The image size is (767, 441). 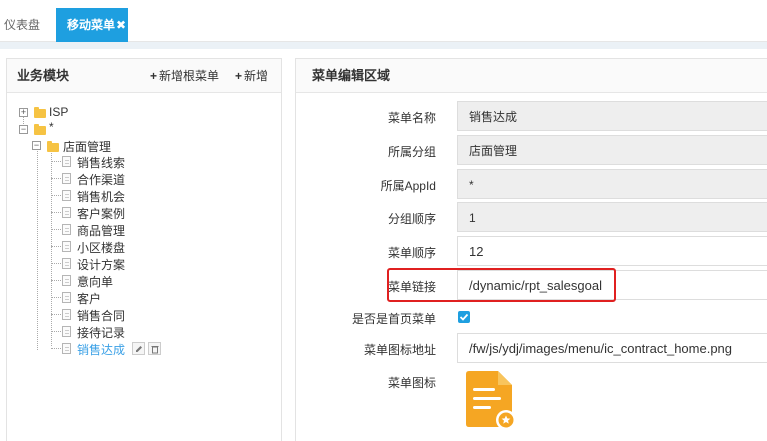 I want to click on menu-order-field: 12, so click(x=612, y=251).